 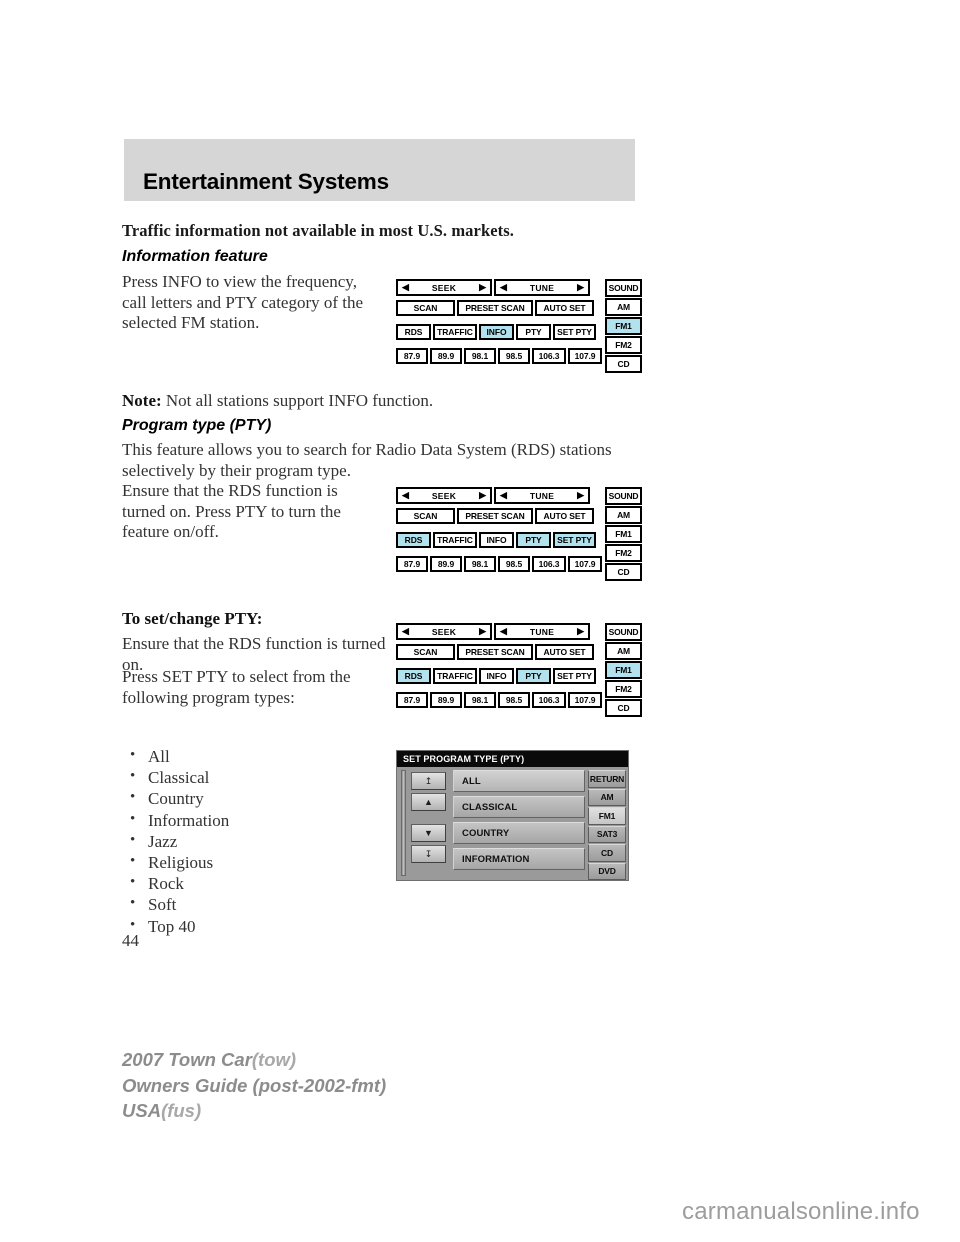 What do you see at coordinates (297, 400) in the screenshot?
I see `note-text: Not all stations support INFO function.` at bounding box center [297, 400].